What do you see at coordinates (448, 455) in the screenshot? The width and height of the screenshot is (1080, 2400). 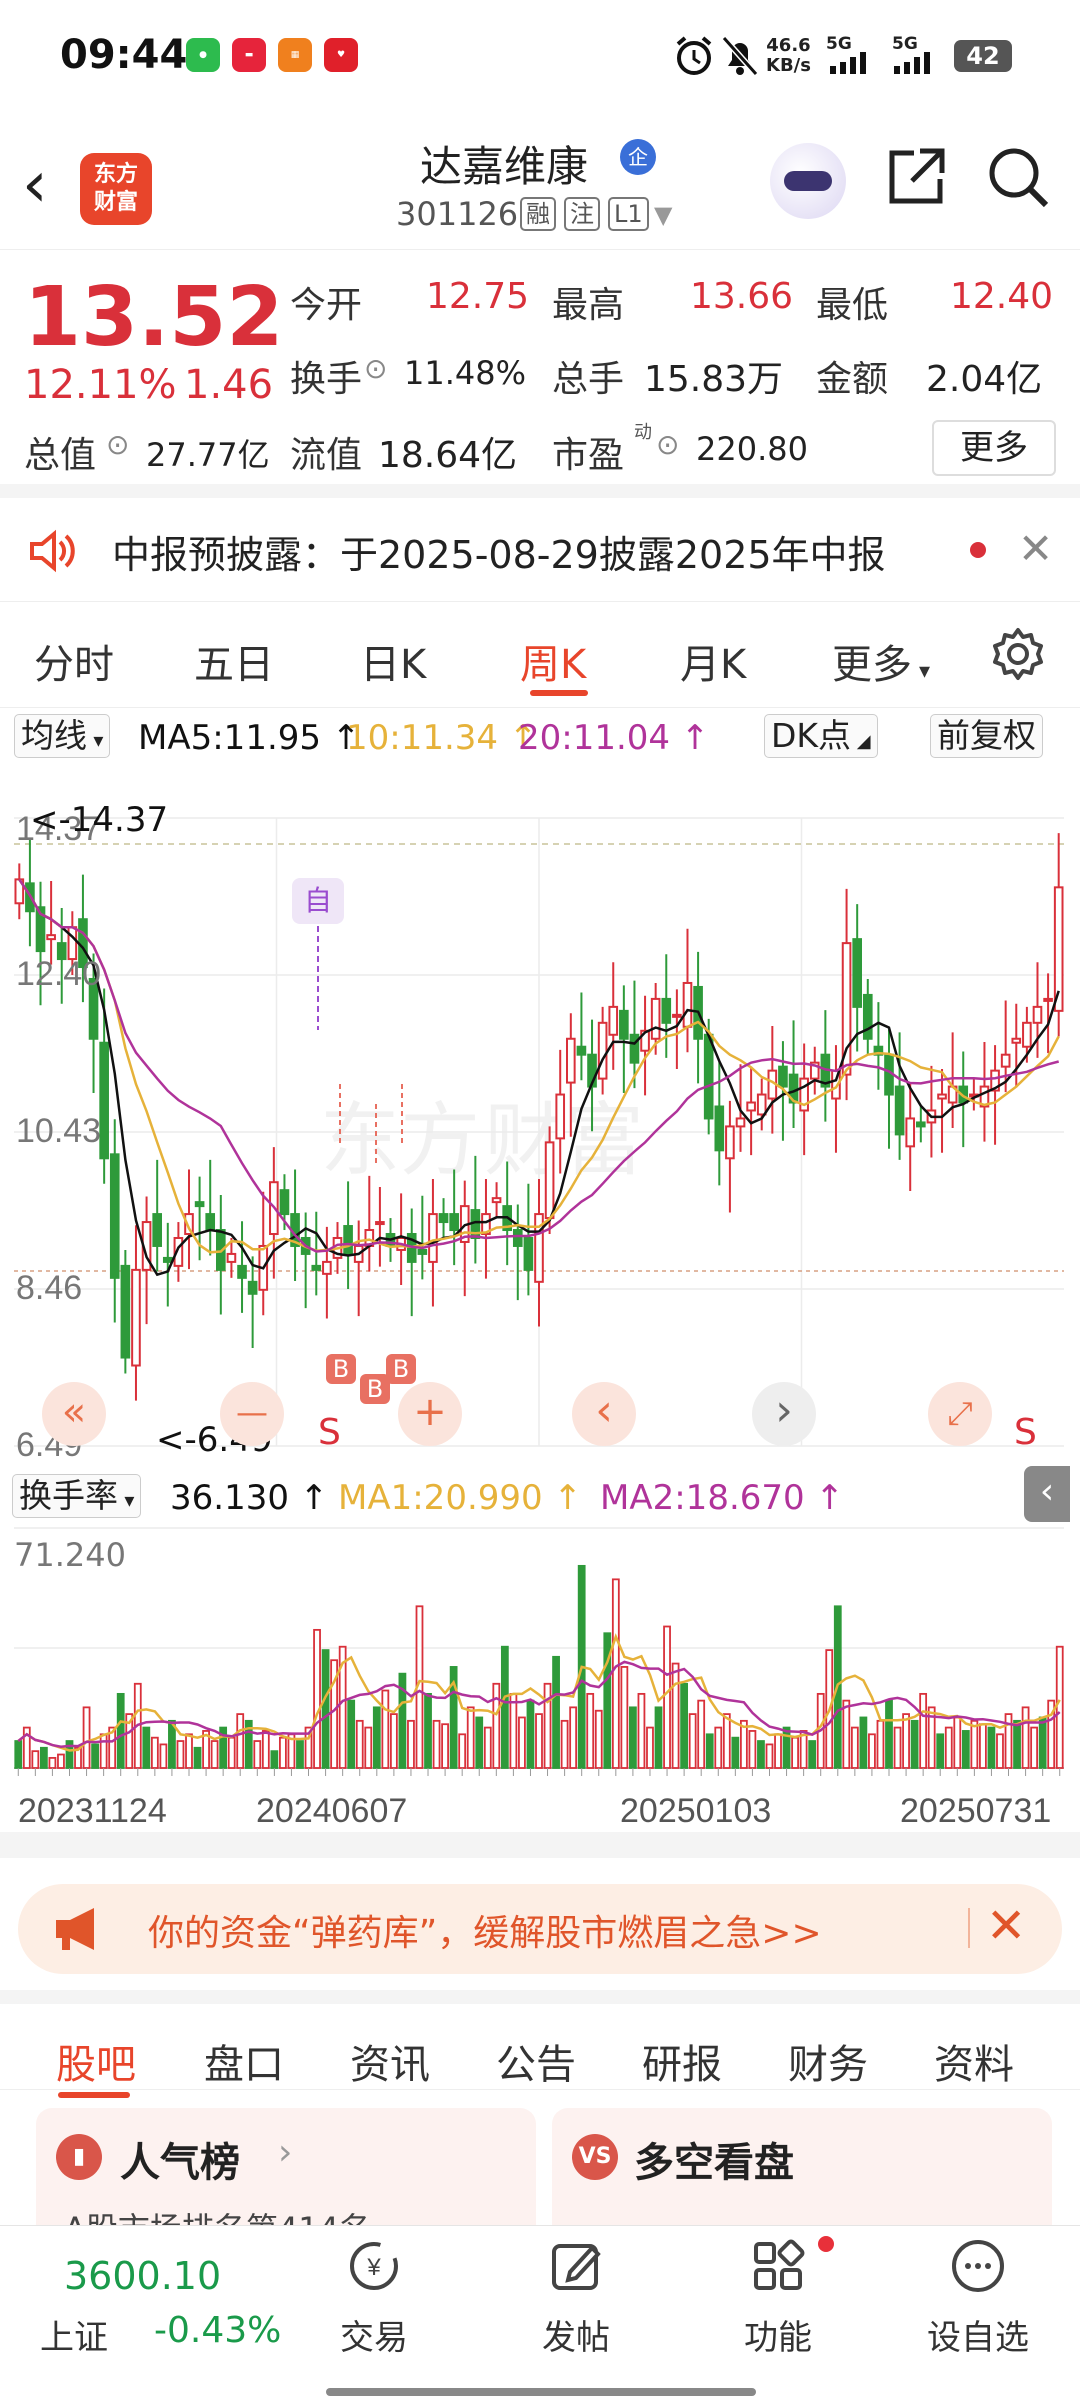 I see `float-value: 18.64亿` at bounding box center [448, 455].